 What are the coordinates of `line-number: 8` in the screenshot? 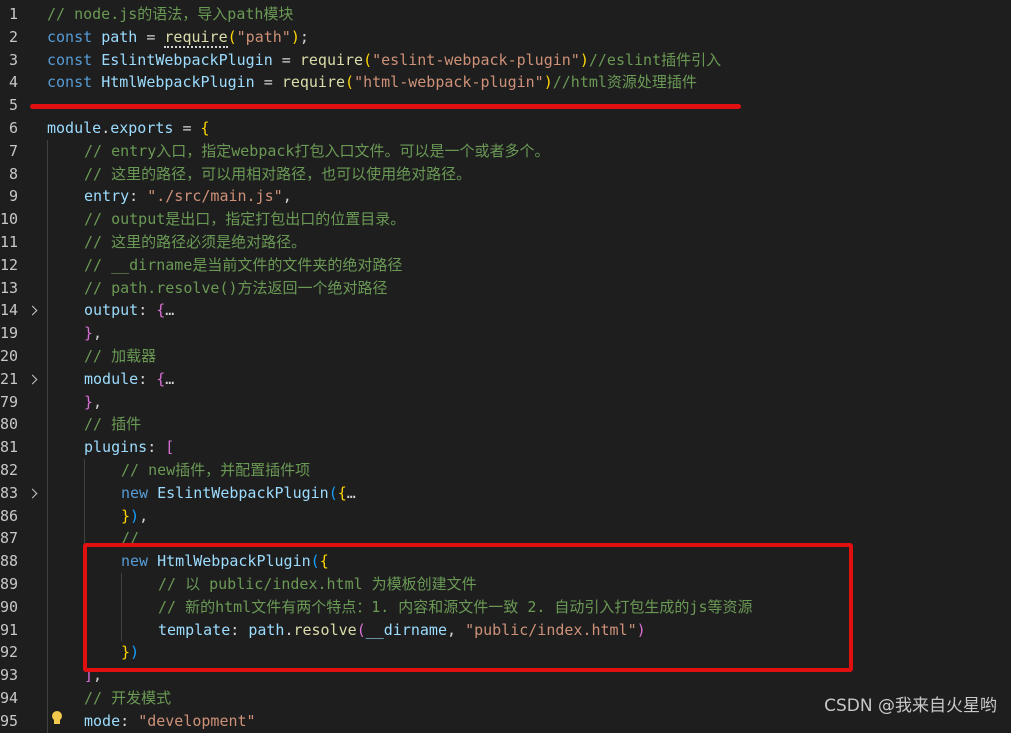 It's located at (13, 173).